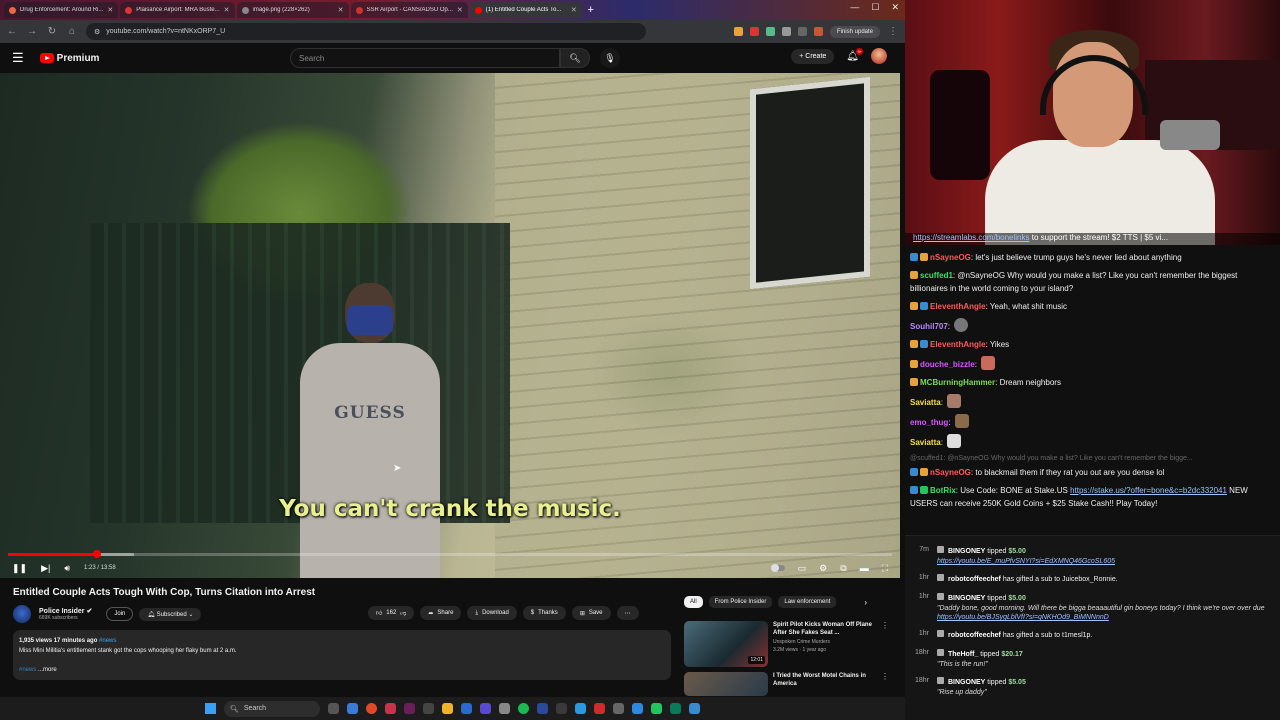 The image size is (1280, 720). Describe the element at coordinates (610, 58) in the screenshot. I see `voice-search-button: 🎙︎` at that location.